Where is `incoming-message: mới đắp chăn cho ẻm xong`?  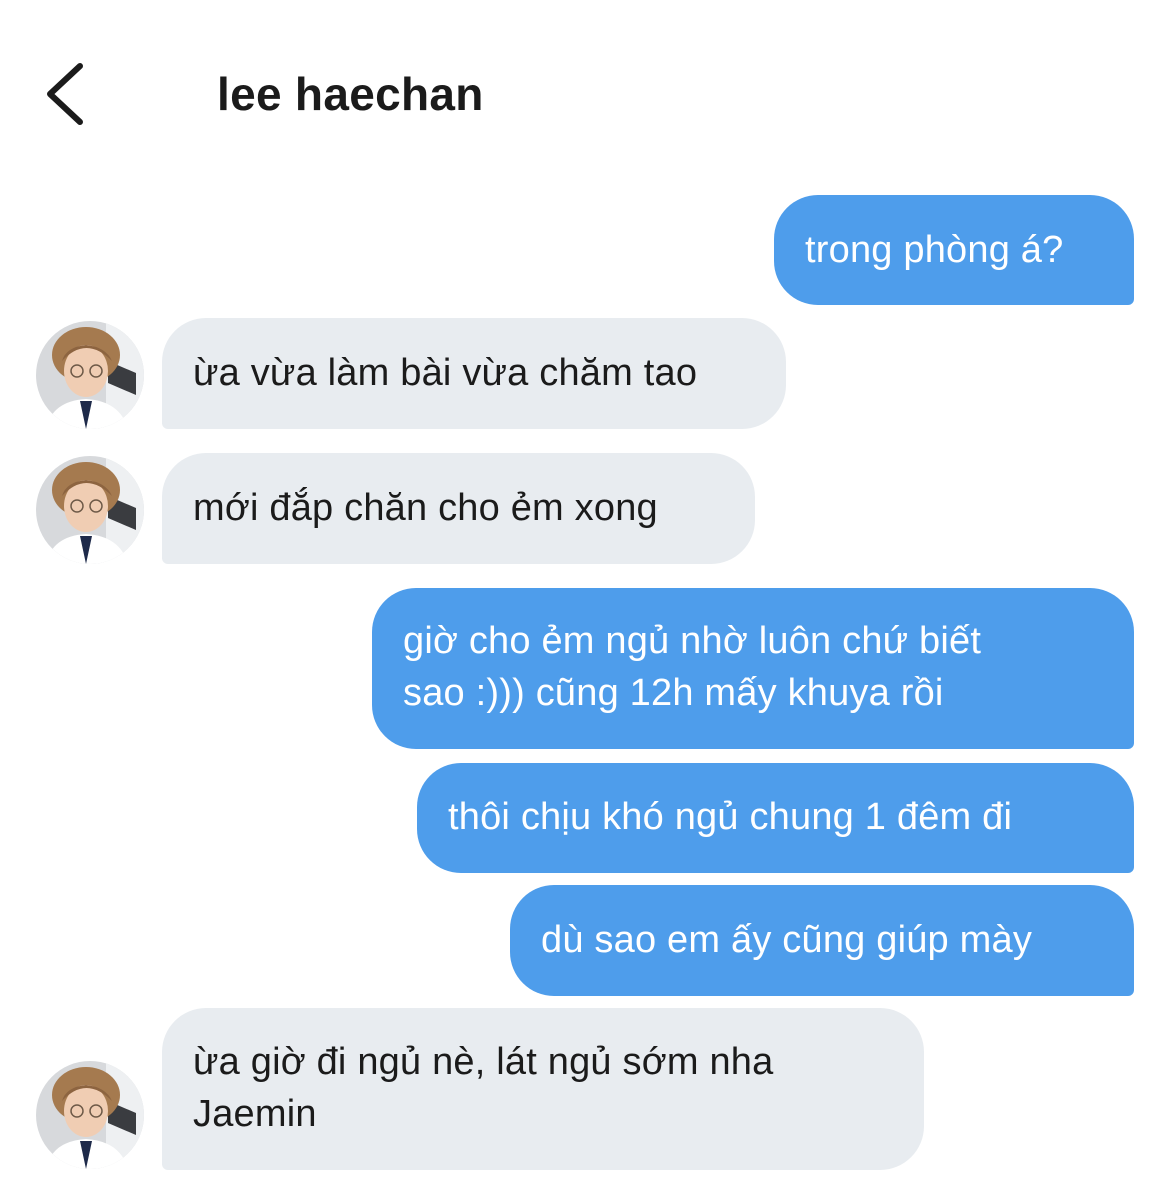 incoming-message: mới đắp chăn cho ẻm xong is located at coordinates (458, 508).